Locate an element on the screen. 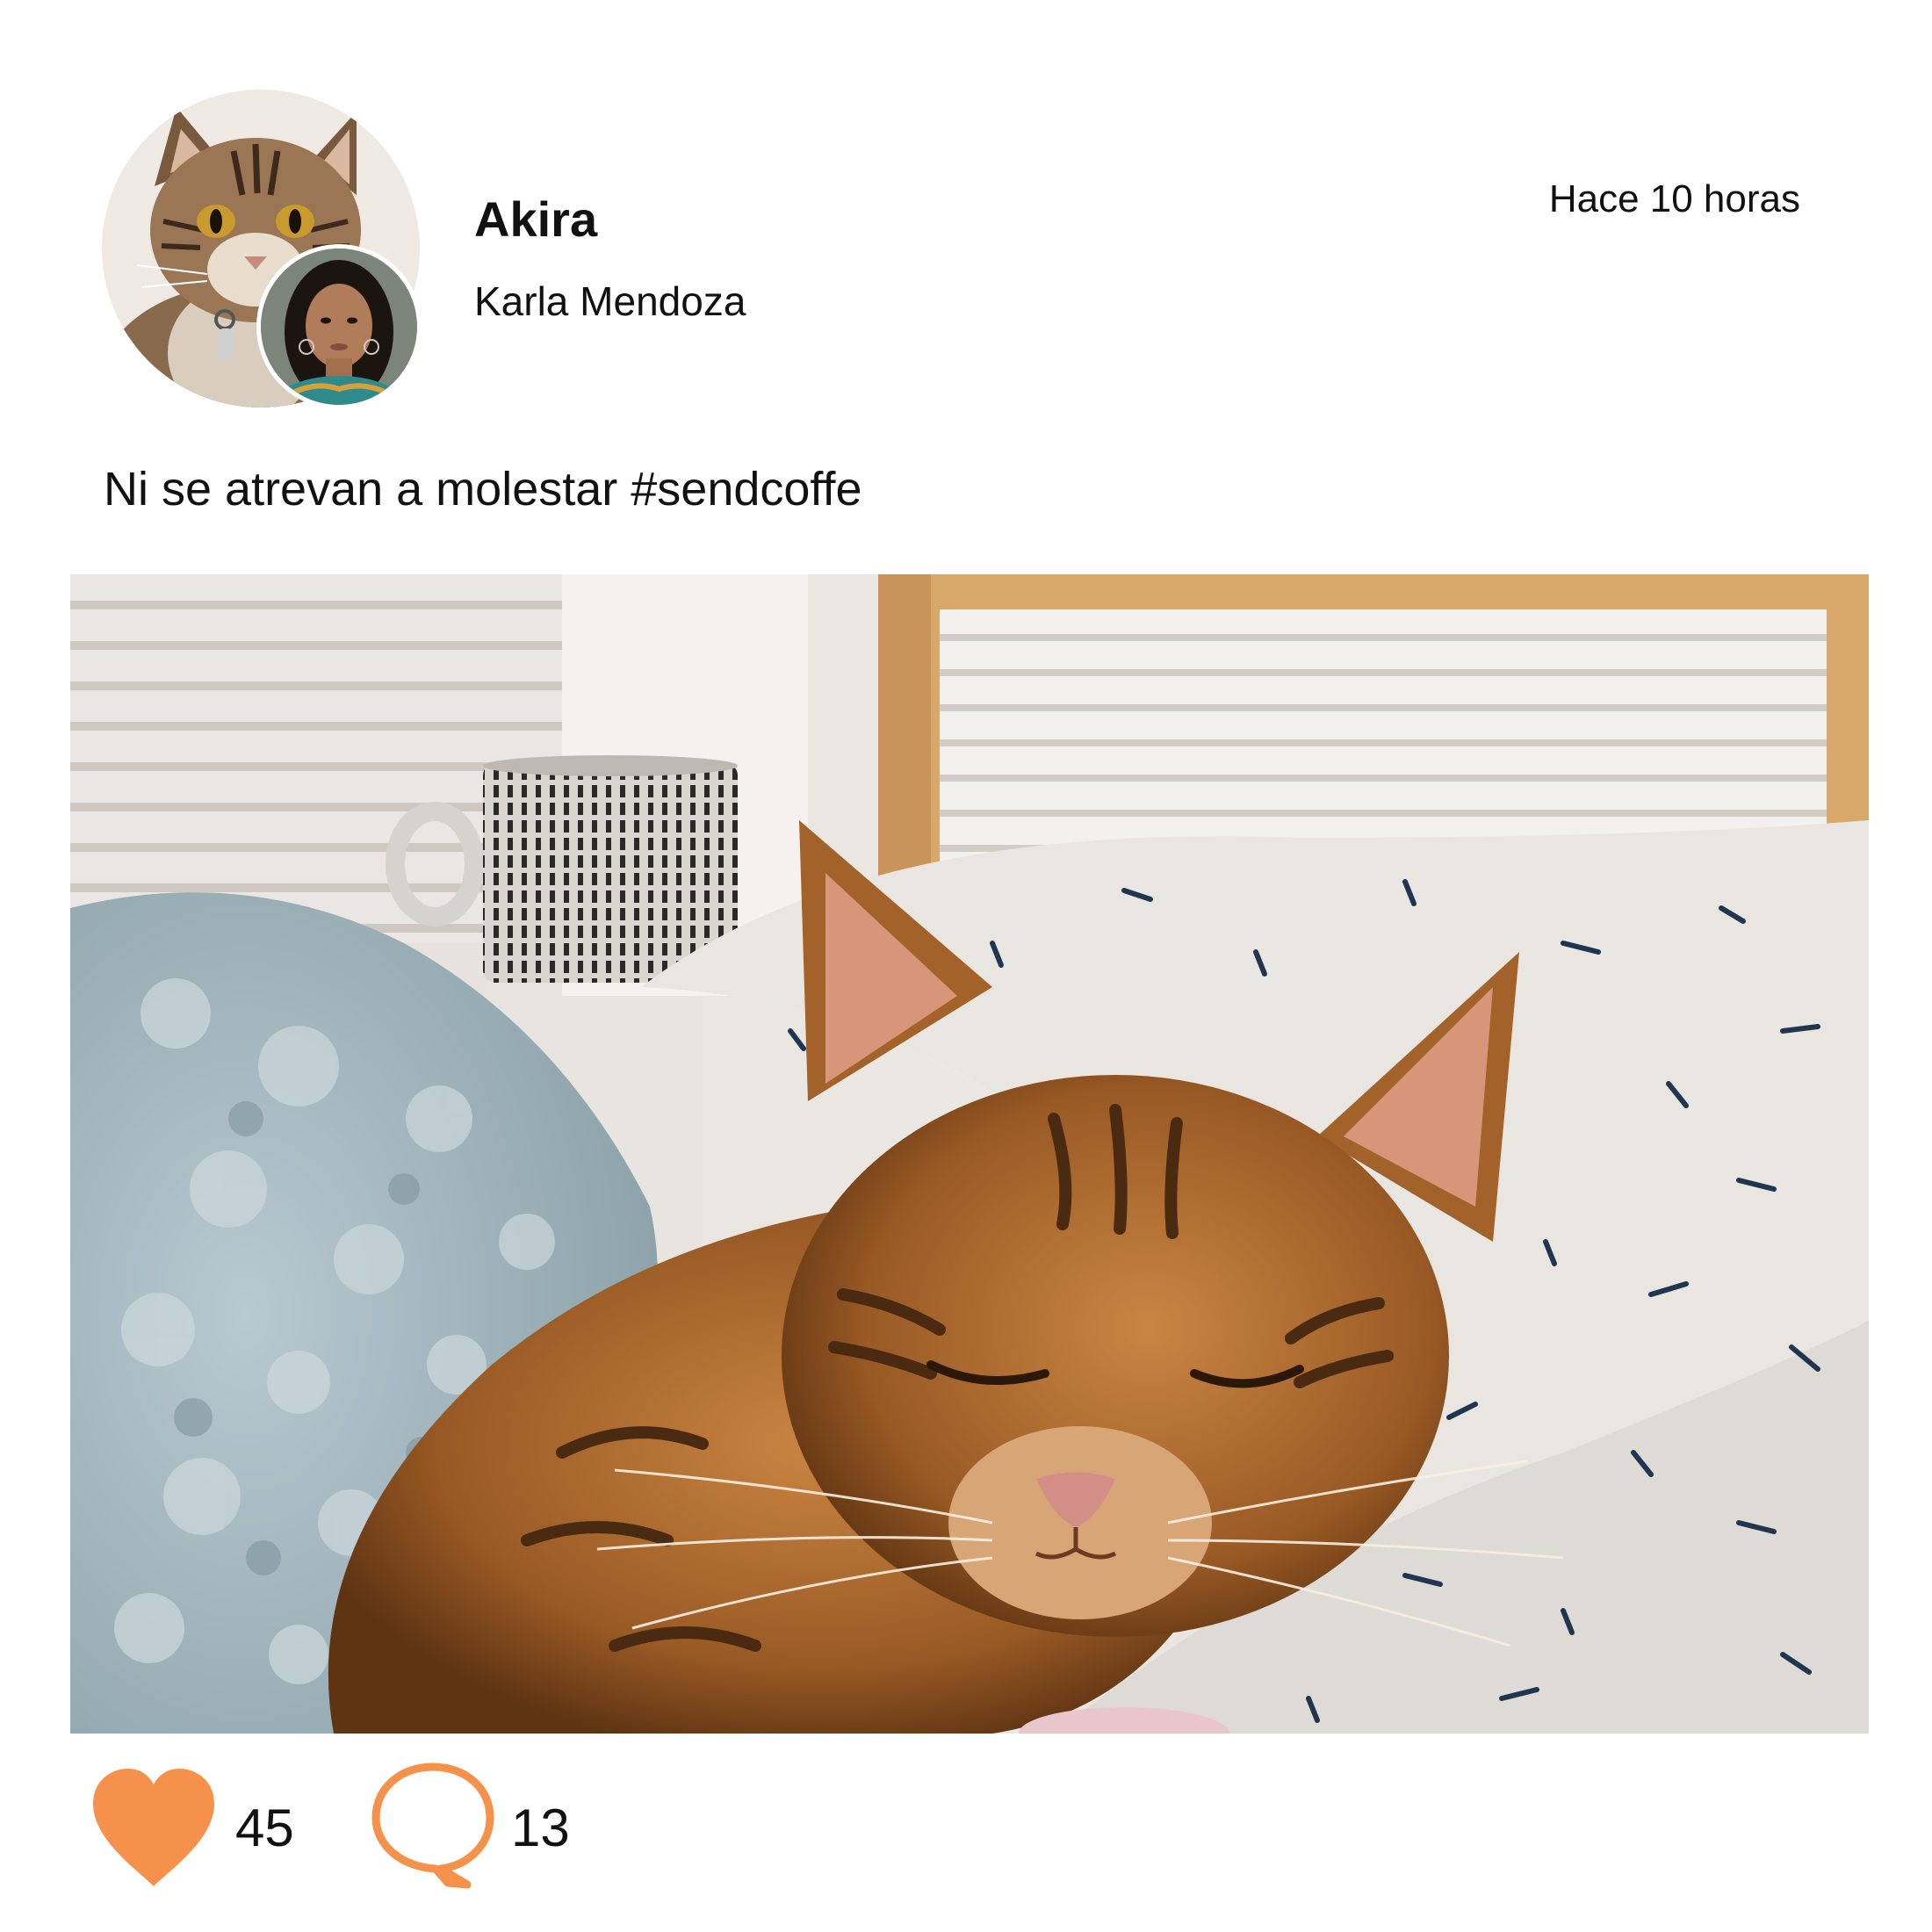  comment-button is located at coordinates (433, 1824).